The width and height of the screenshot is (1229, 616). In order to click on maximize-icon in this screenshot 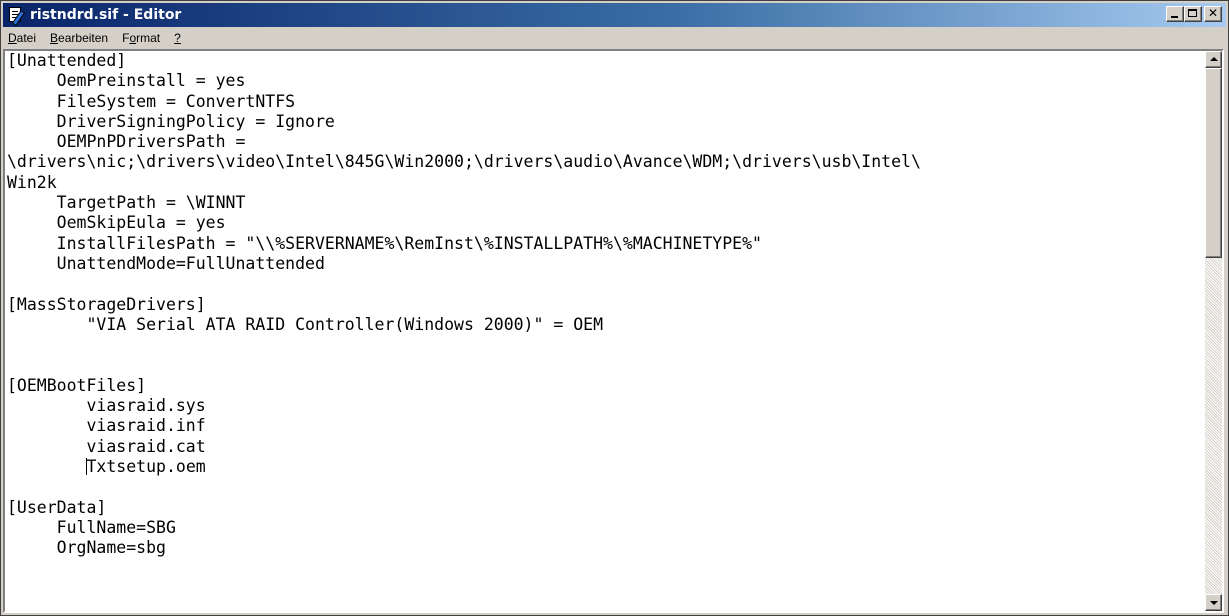, I will do `click(1193, 14)`.